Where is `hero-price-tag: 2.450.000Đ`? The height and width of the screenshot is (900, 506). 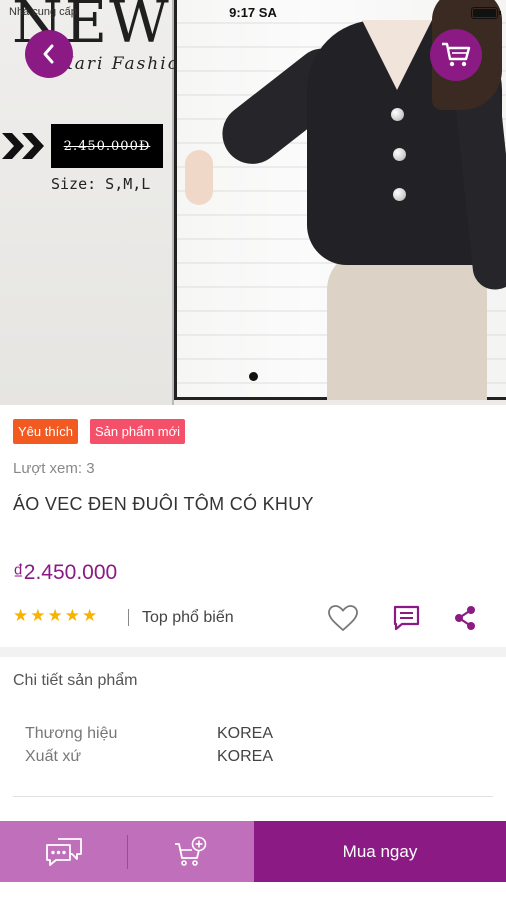
hero-price-tag: 2.450.000Đ is located at coordinates (107, 146).